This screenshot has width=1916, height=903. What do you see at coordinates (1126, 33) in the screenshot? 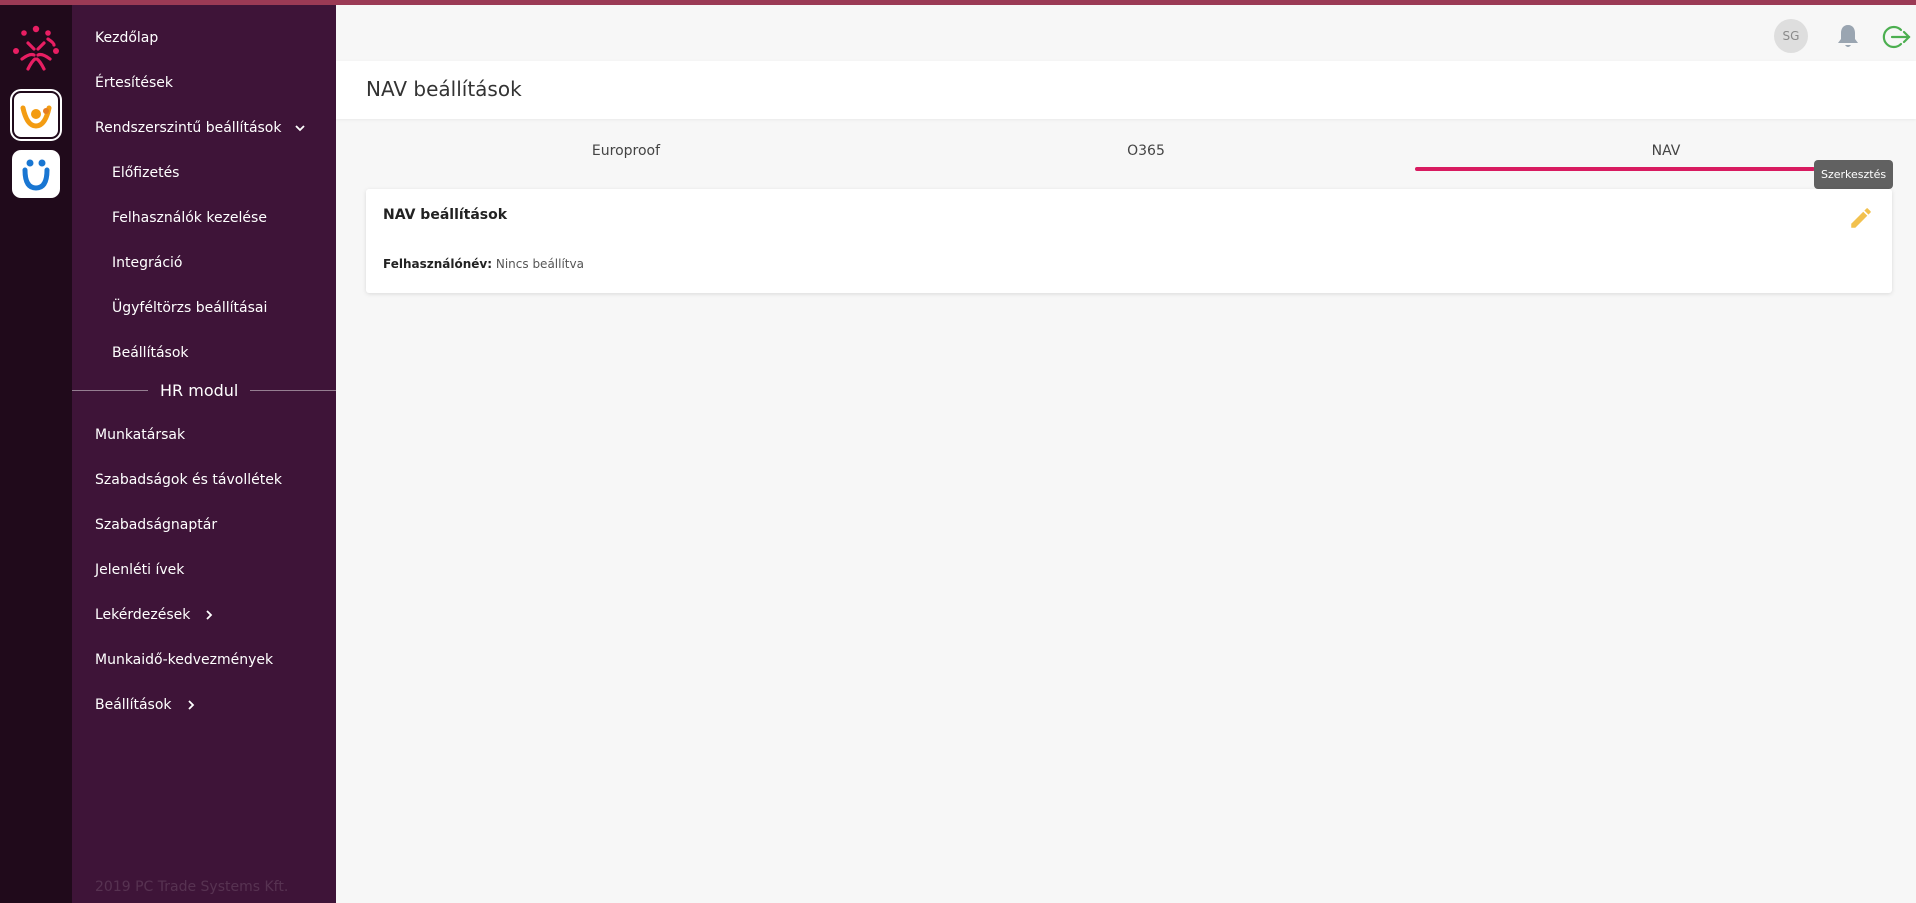
I see `top-header: SG` at bounding box center [1126, 33].